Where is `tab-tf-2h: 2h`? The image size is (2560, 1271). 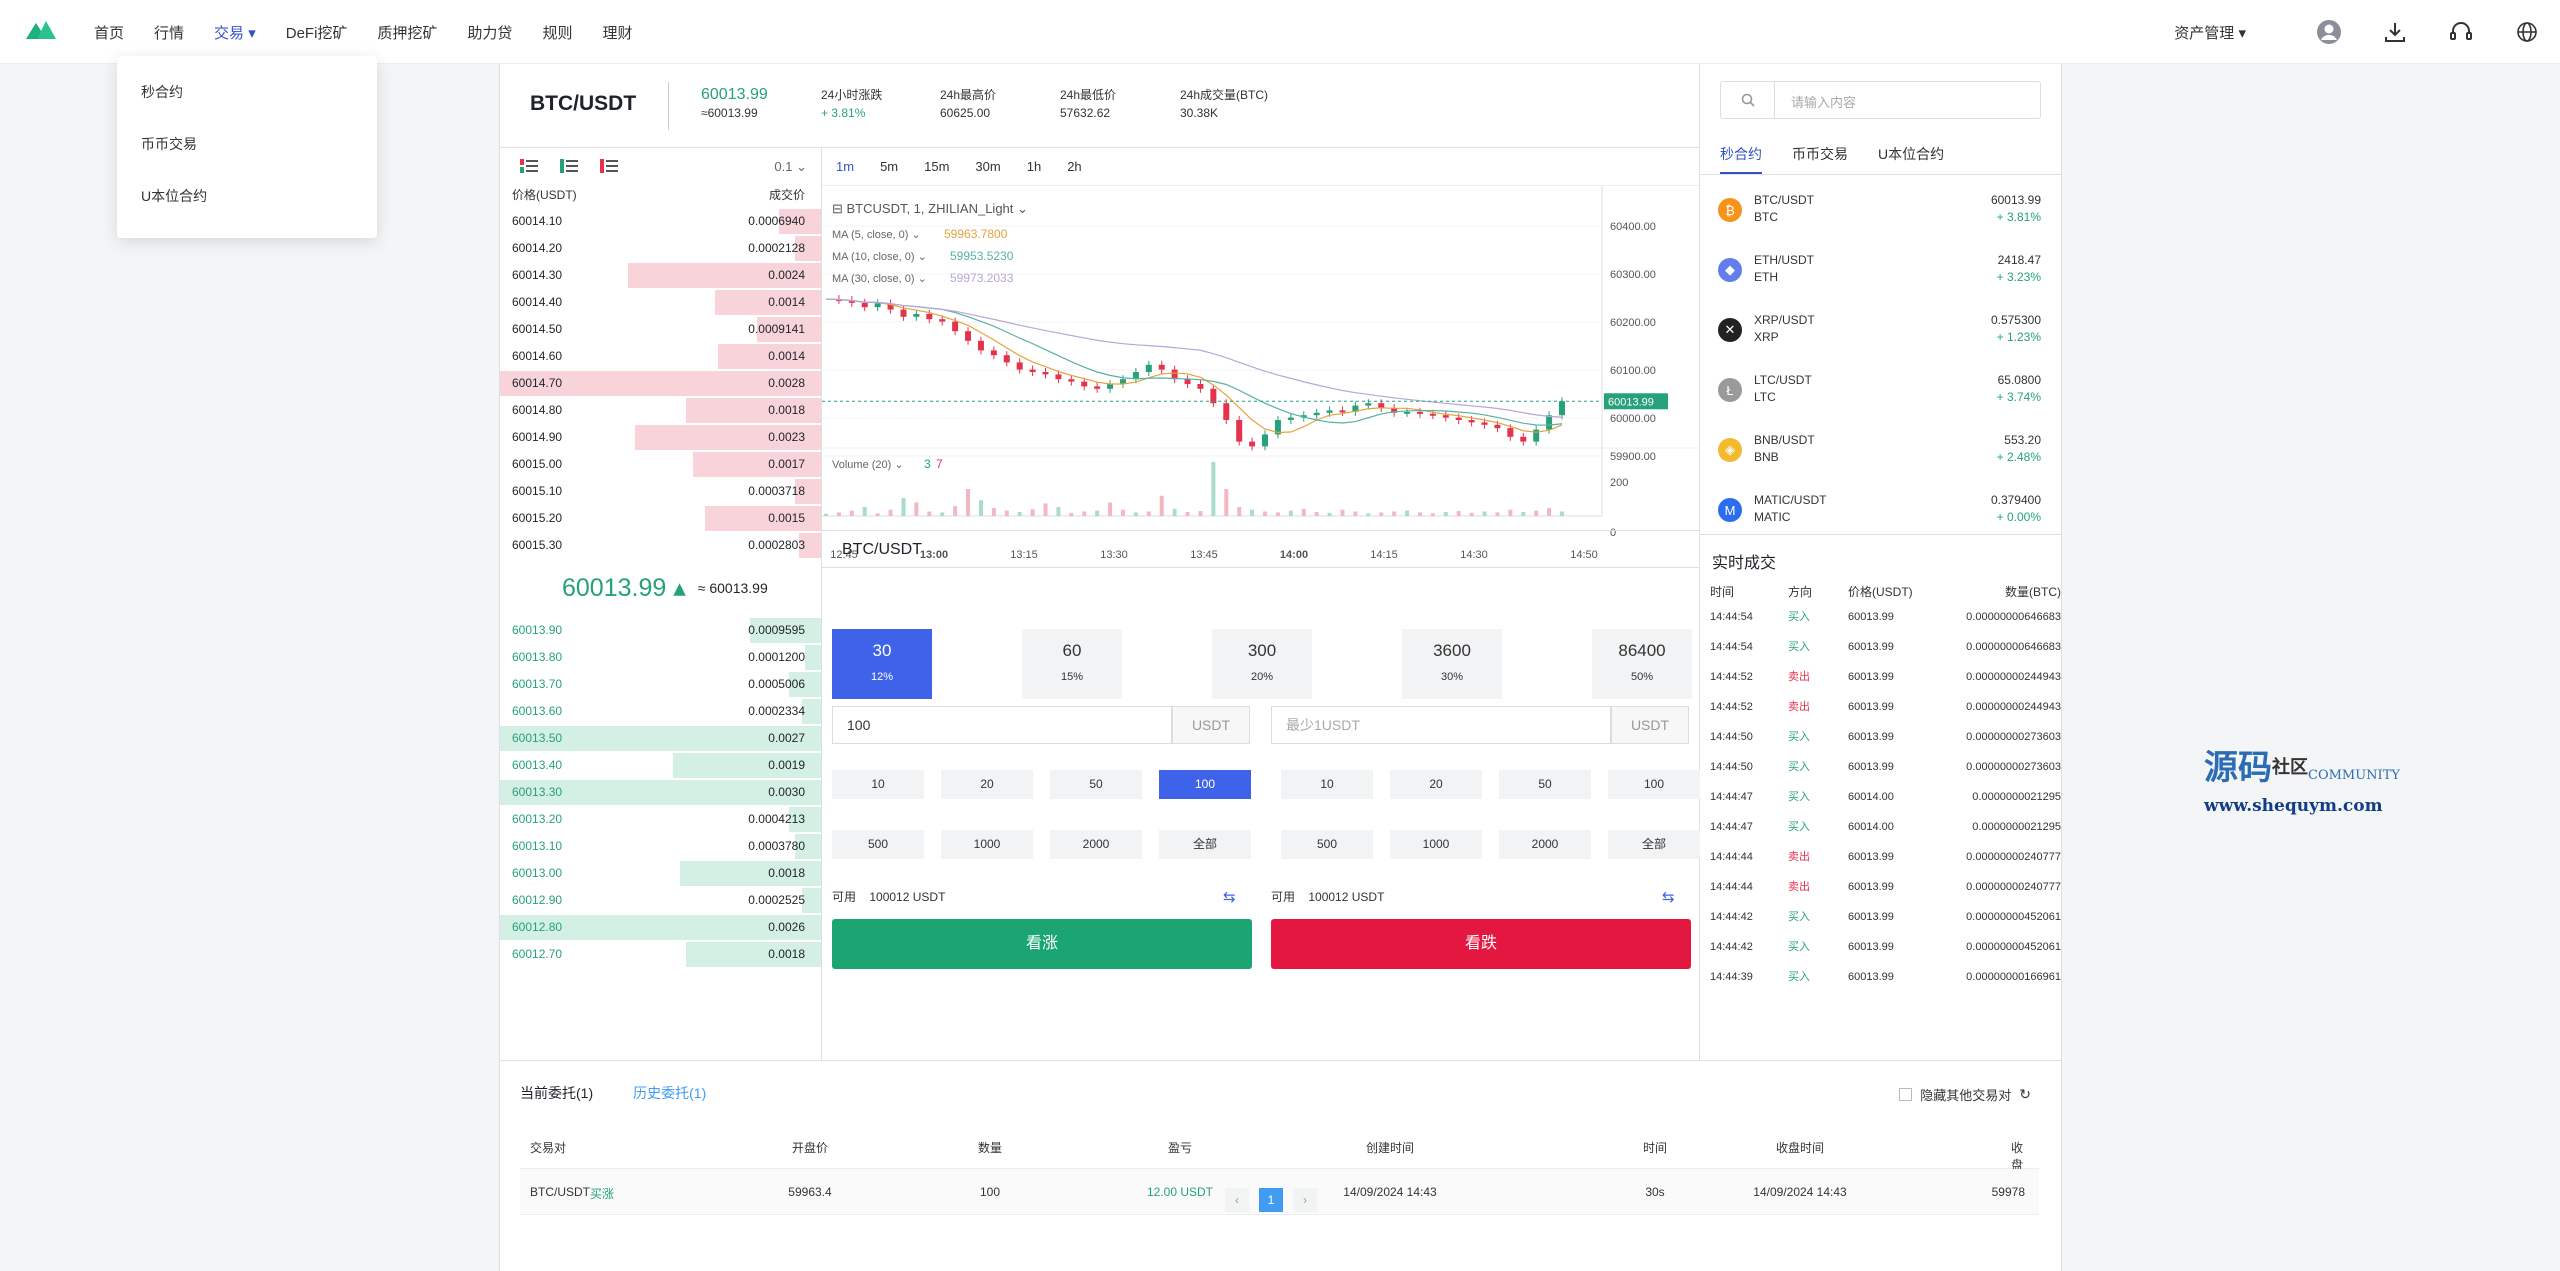
tab-tf-2h: 2h is located at coordinates (1074, 166).